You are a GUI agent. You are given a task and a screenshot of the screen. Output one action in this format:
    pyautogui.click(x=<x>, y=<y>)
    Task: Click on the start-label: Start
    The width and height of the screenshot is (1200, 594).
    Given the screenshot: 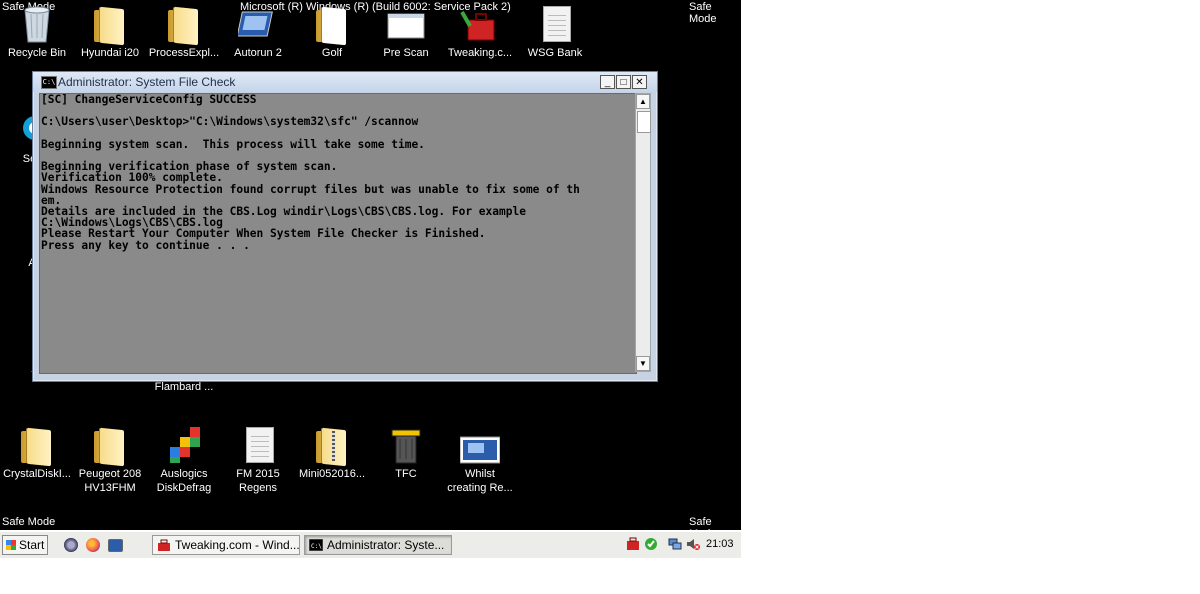 What is the action you would take?
    pyautogui.click(x=32, y=545)
    